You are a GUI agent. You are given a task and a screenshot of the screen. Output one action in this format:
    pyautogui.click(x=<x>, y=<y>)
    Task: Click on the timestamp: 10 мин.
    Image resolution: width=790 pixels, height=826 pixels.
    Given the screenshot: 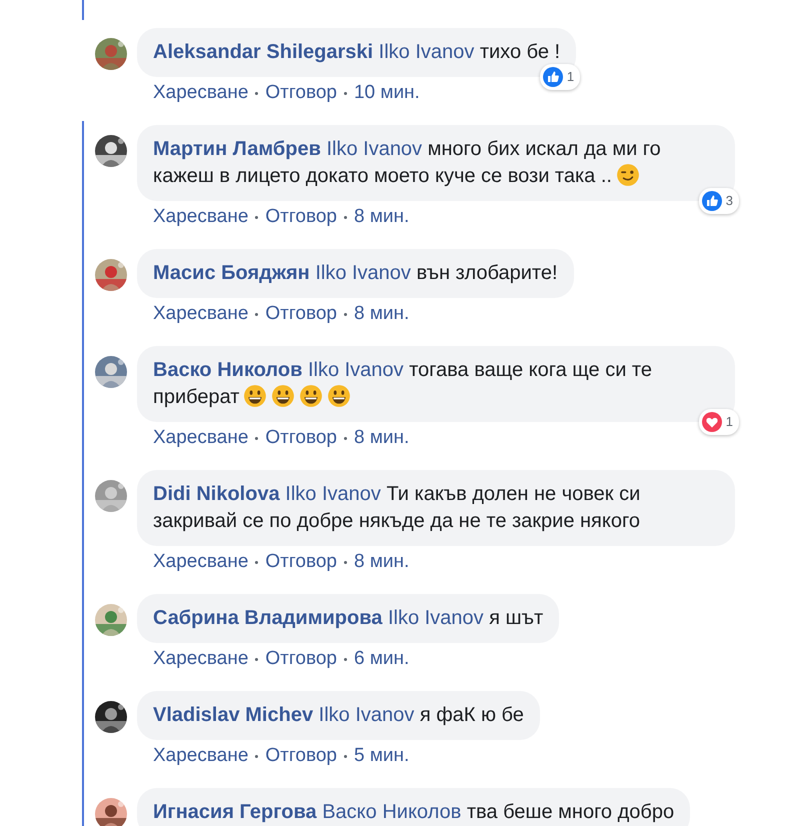 What is the action you would take?
    pyautogui.click(x=387, y=93)
    